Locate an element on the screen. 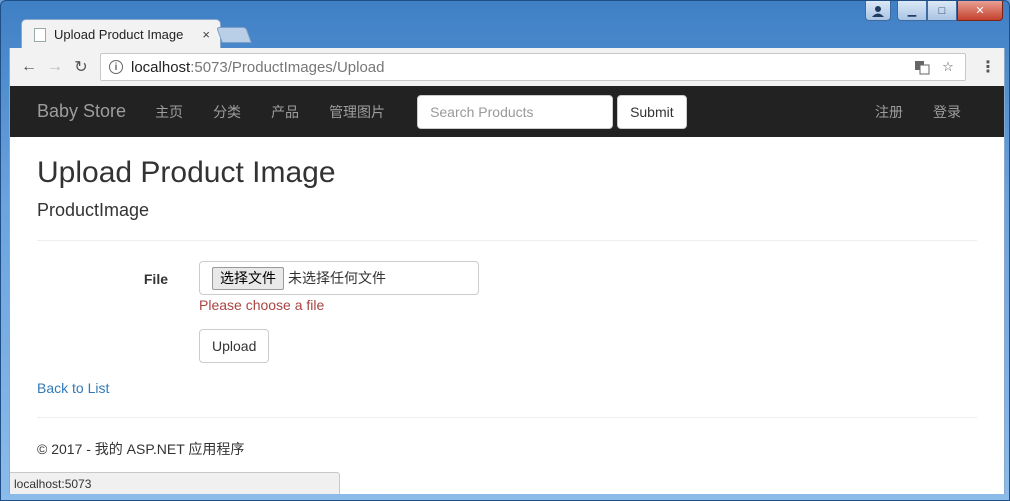  maximize-button: □ is located at coordinates (942, 11).